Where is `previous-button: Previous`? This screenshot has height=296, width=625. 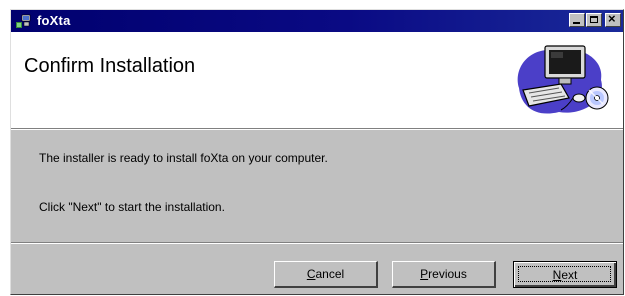 previous-button: Previous is located at coordinates (444, 274).